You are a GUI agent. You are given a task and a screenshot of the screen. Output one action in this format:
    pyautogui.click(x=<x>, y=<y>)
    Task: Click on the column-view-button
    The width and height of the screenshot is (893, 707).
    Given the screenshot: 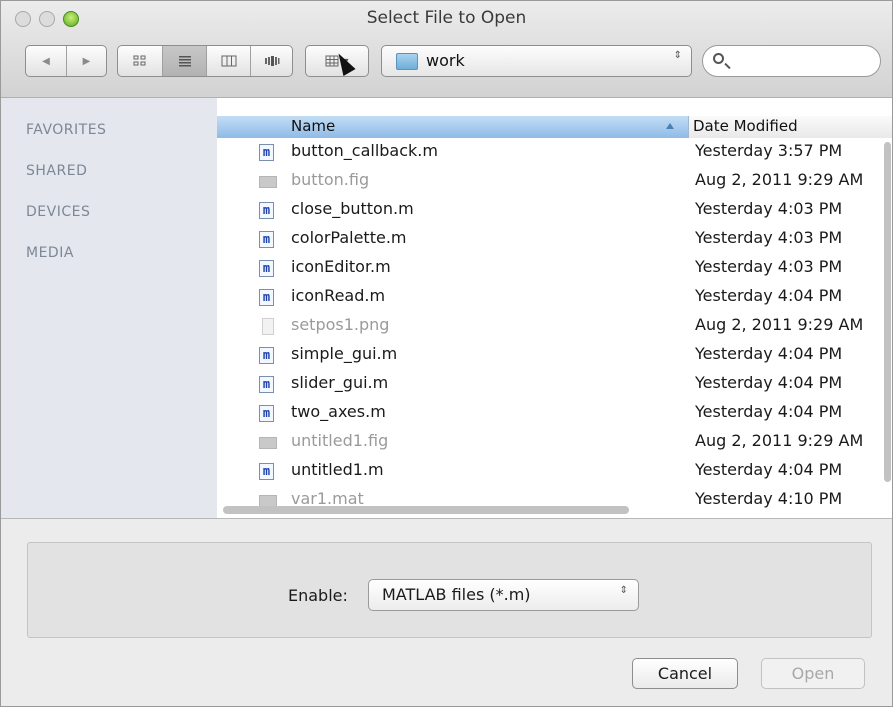 What is the action you would take?
    pyautogui.click(x=228, y=61)
    